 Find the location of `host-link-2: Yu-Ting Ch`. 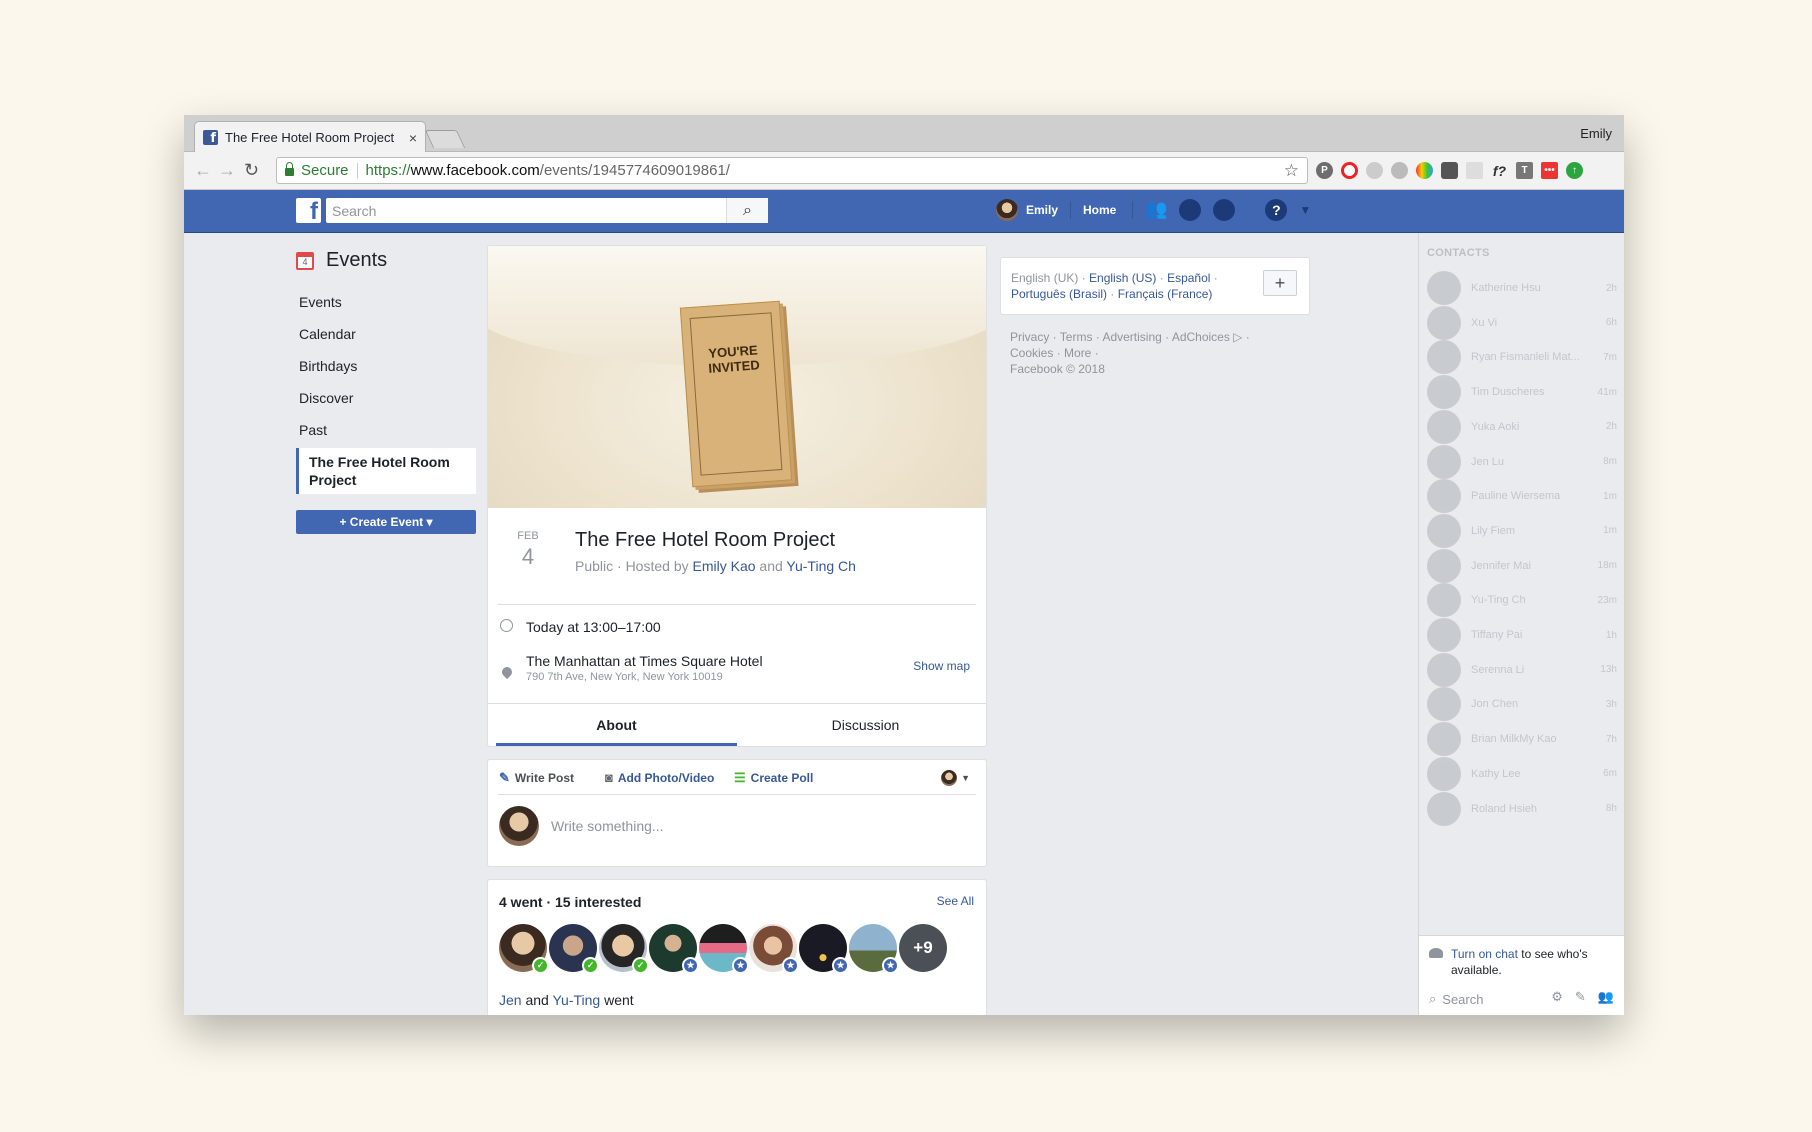

host-link-2: Yu-Ting Ch is located at coordinates (821, 566).